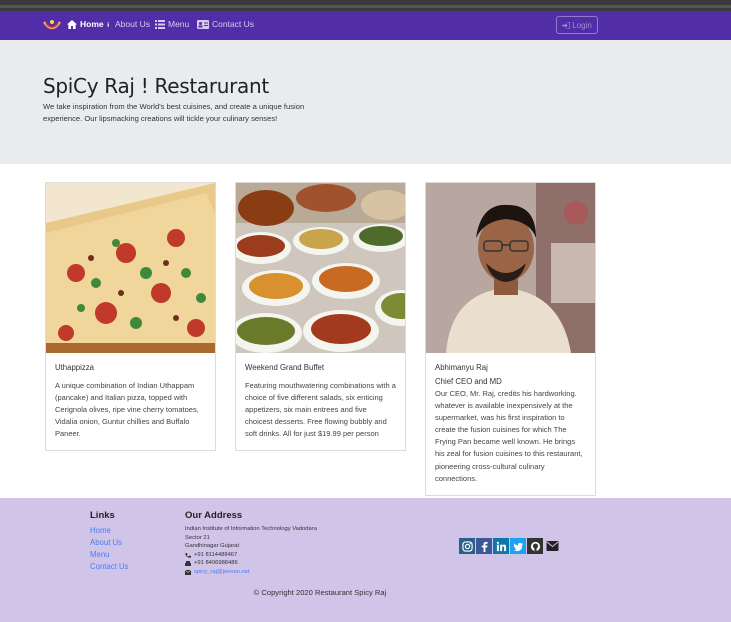 The width and height of the screenshot is (731, 622). I want to click on footer-link-menu: Menu, so click(109, 555).